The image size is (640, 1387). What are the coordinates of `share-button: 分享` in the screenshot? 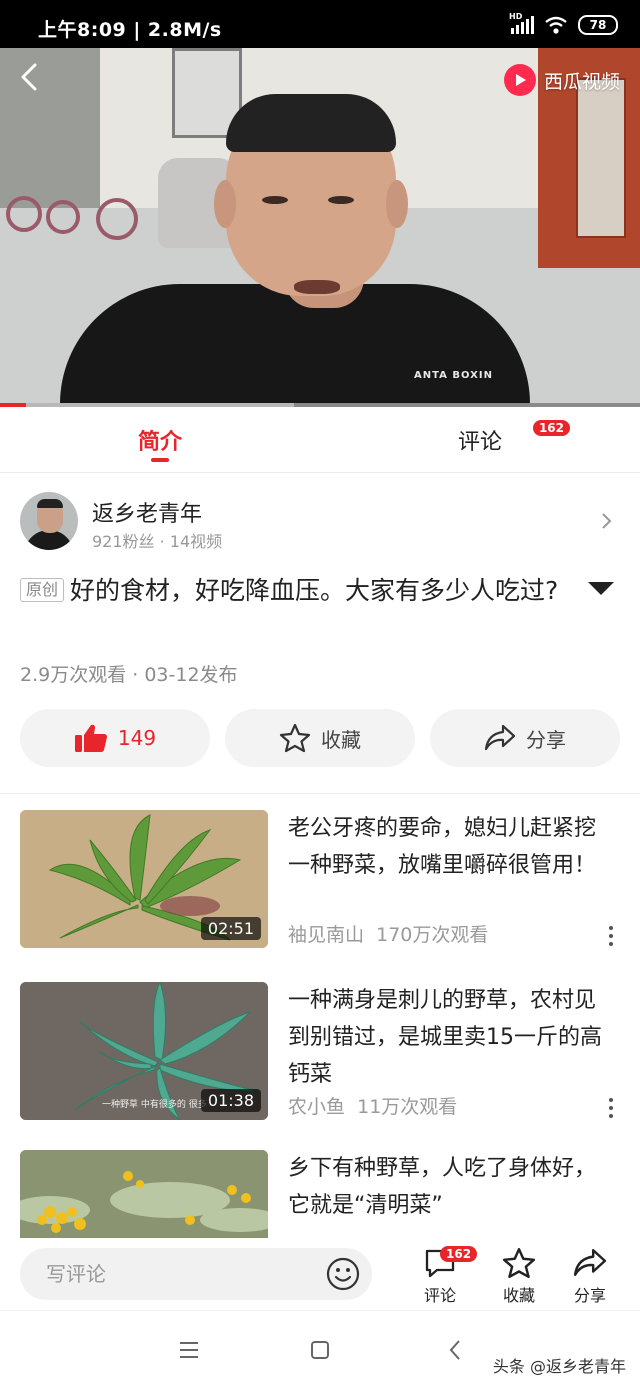 It's located at (525, 738).